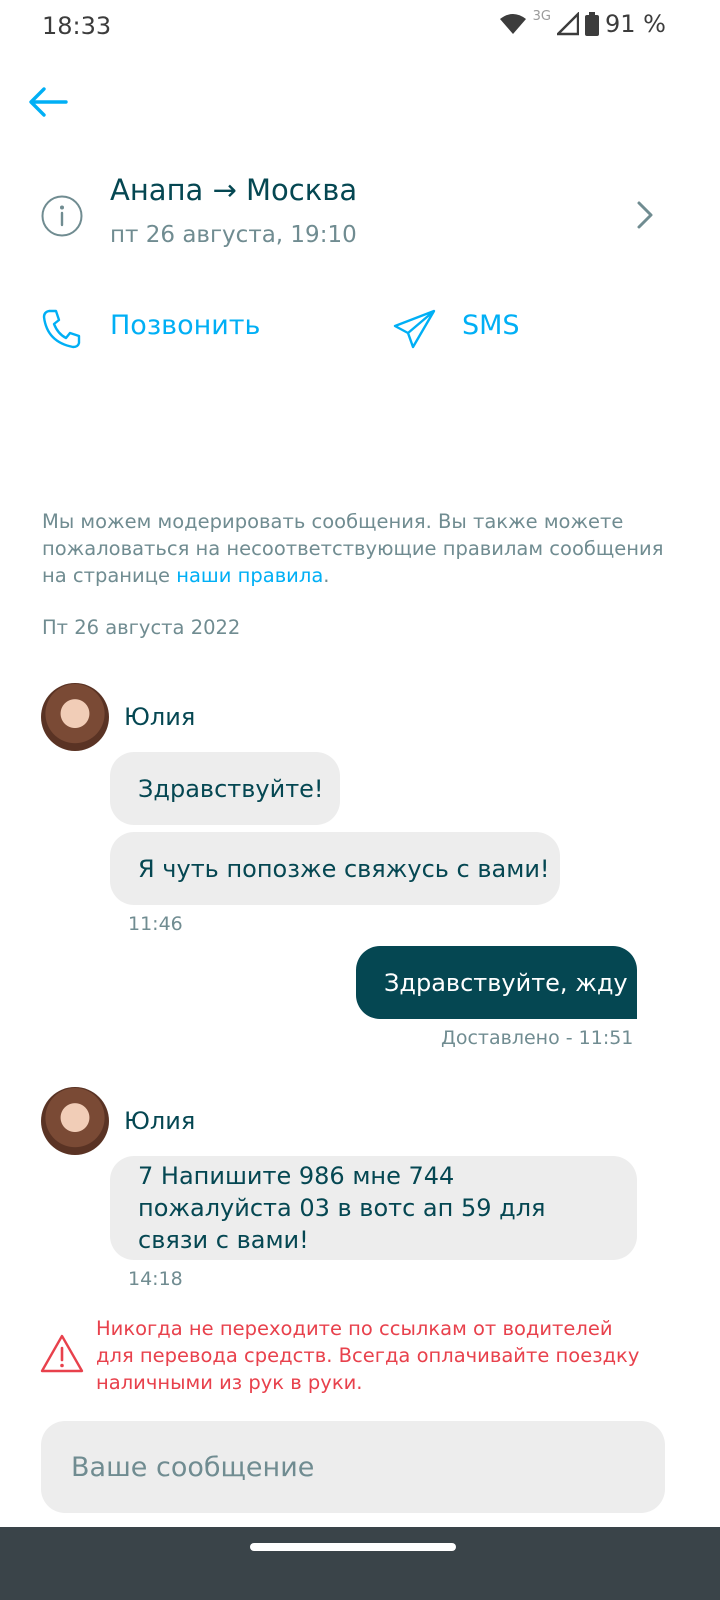 This screenshot has height=1600, width=720. I want to click on status-indicators: 3G 91 %, so click(582, 23).